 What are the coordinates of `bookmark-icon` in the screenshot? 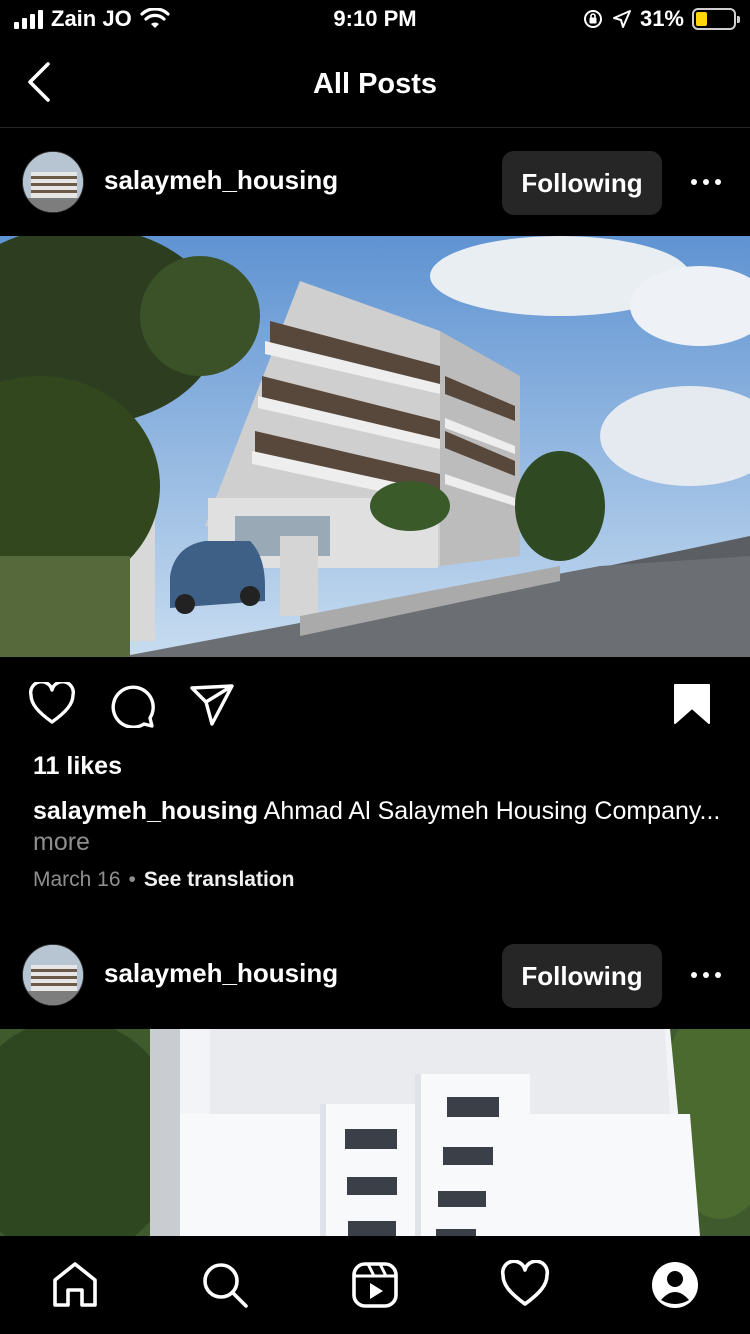 It's located at (692, 704).